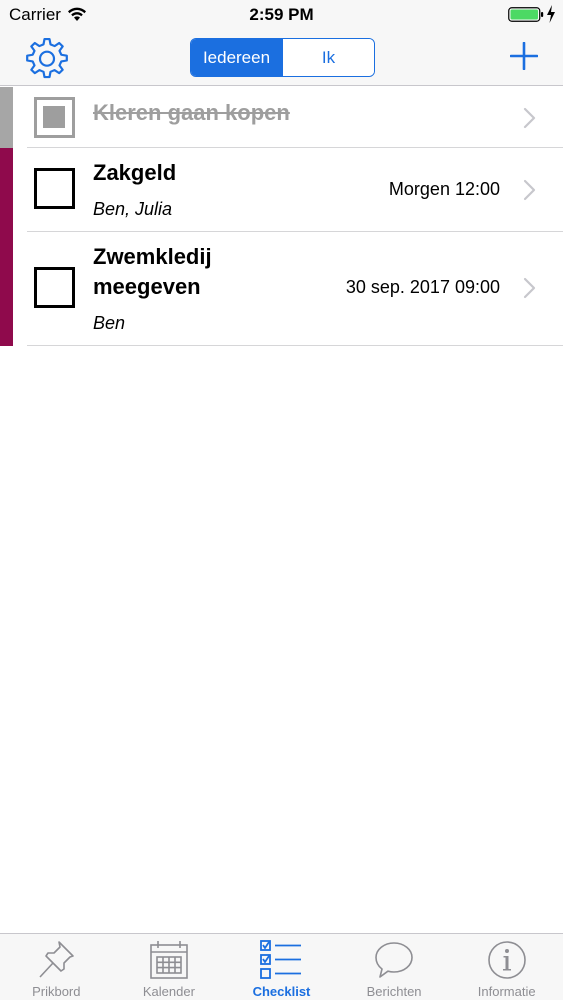 The height and width of the screenshot is (1000, 563). I want to click on chat-bubble-icon, so click(394, 960).